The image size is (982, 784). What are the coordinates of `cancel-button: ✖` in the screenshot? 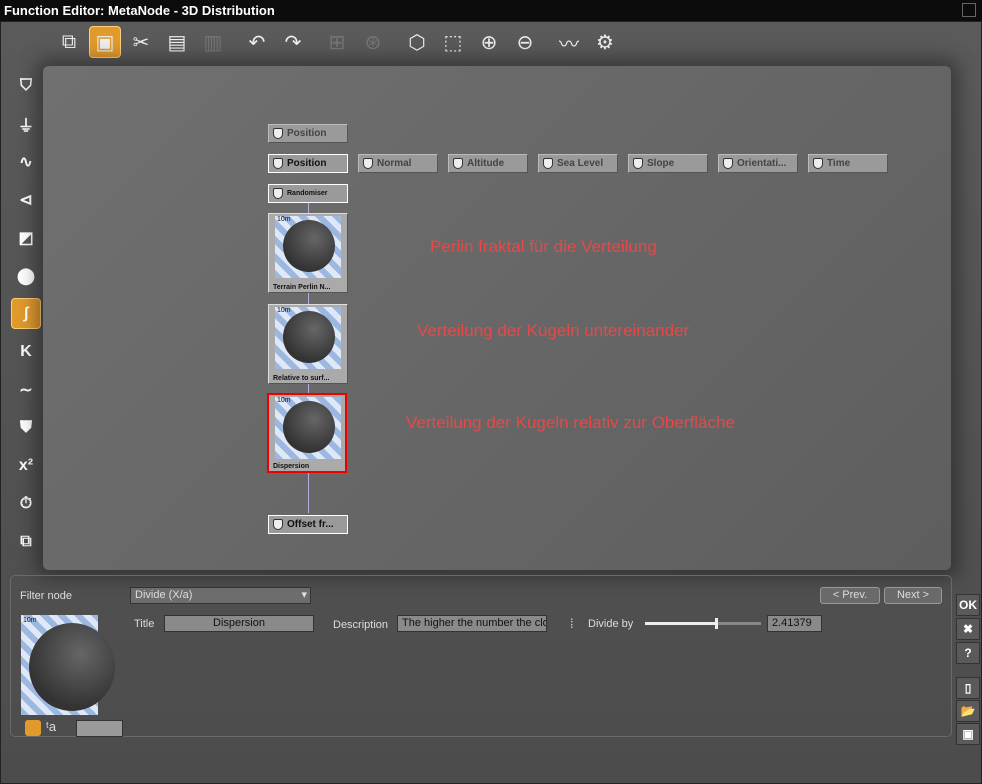 It's located at (968, 629).